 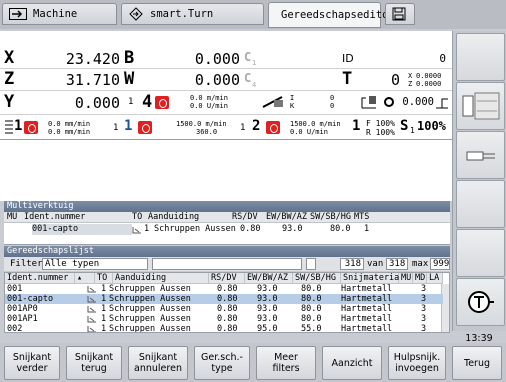 What do you see at coordinates (227, 278) in the screenshot?
I see `col-rs: RS/DV` at bounding box center [227, 278].